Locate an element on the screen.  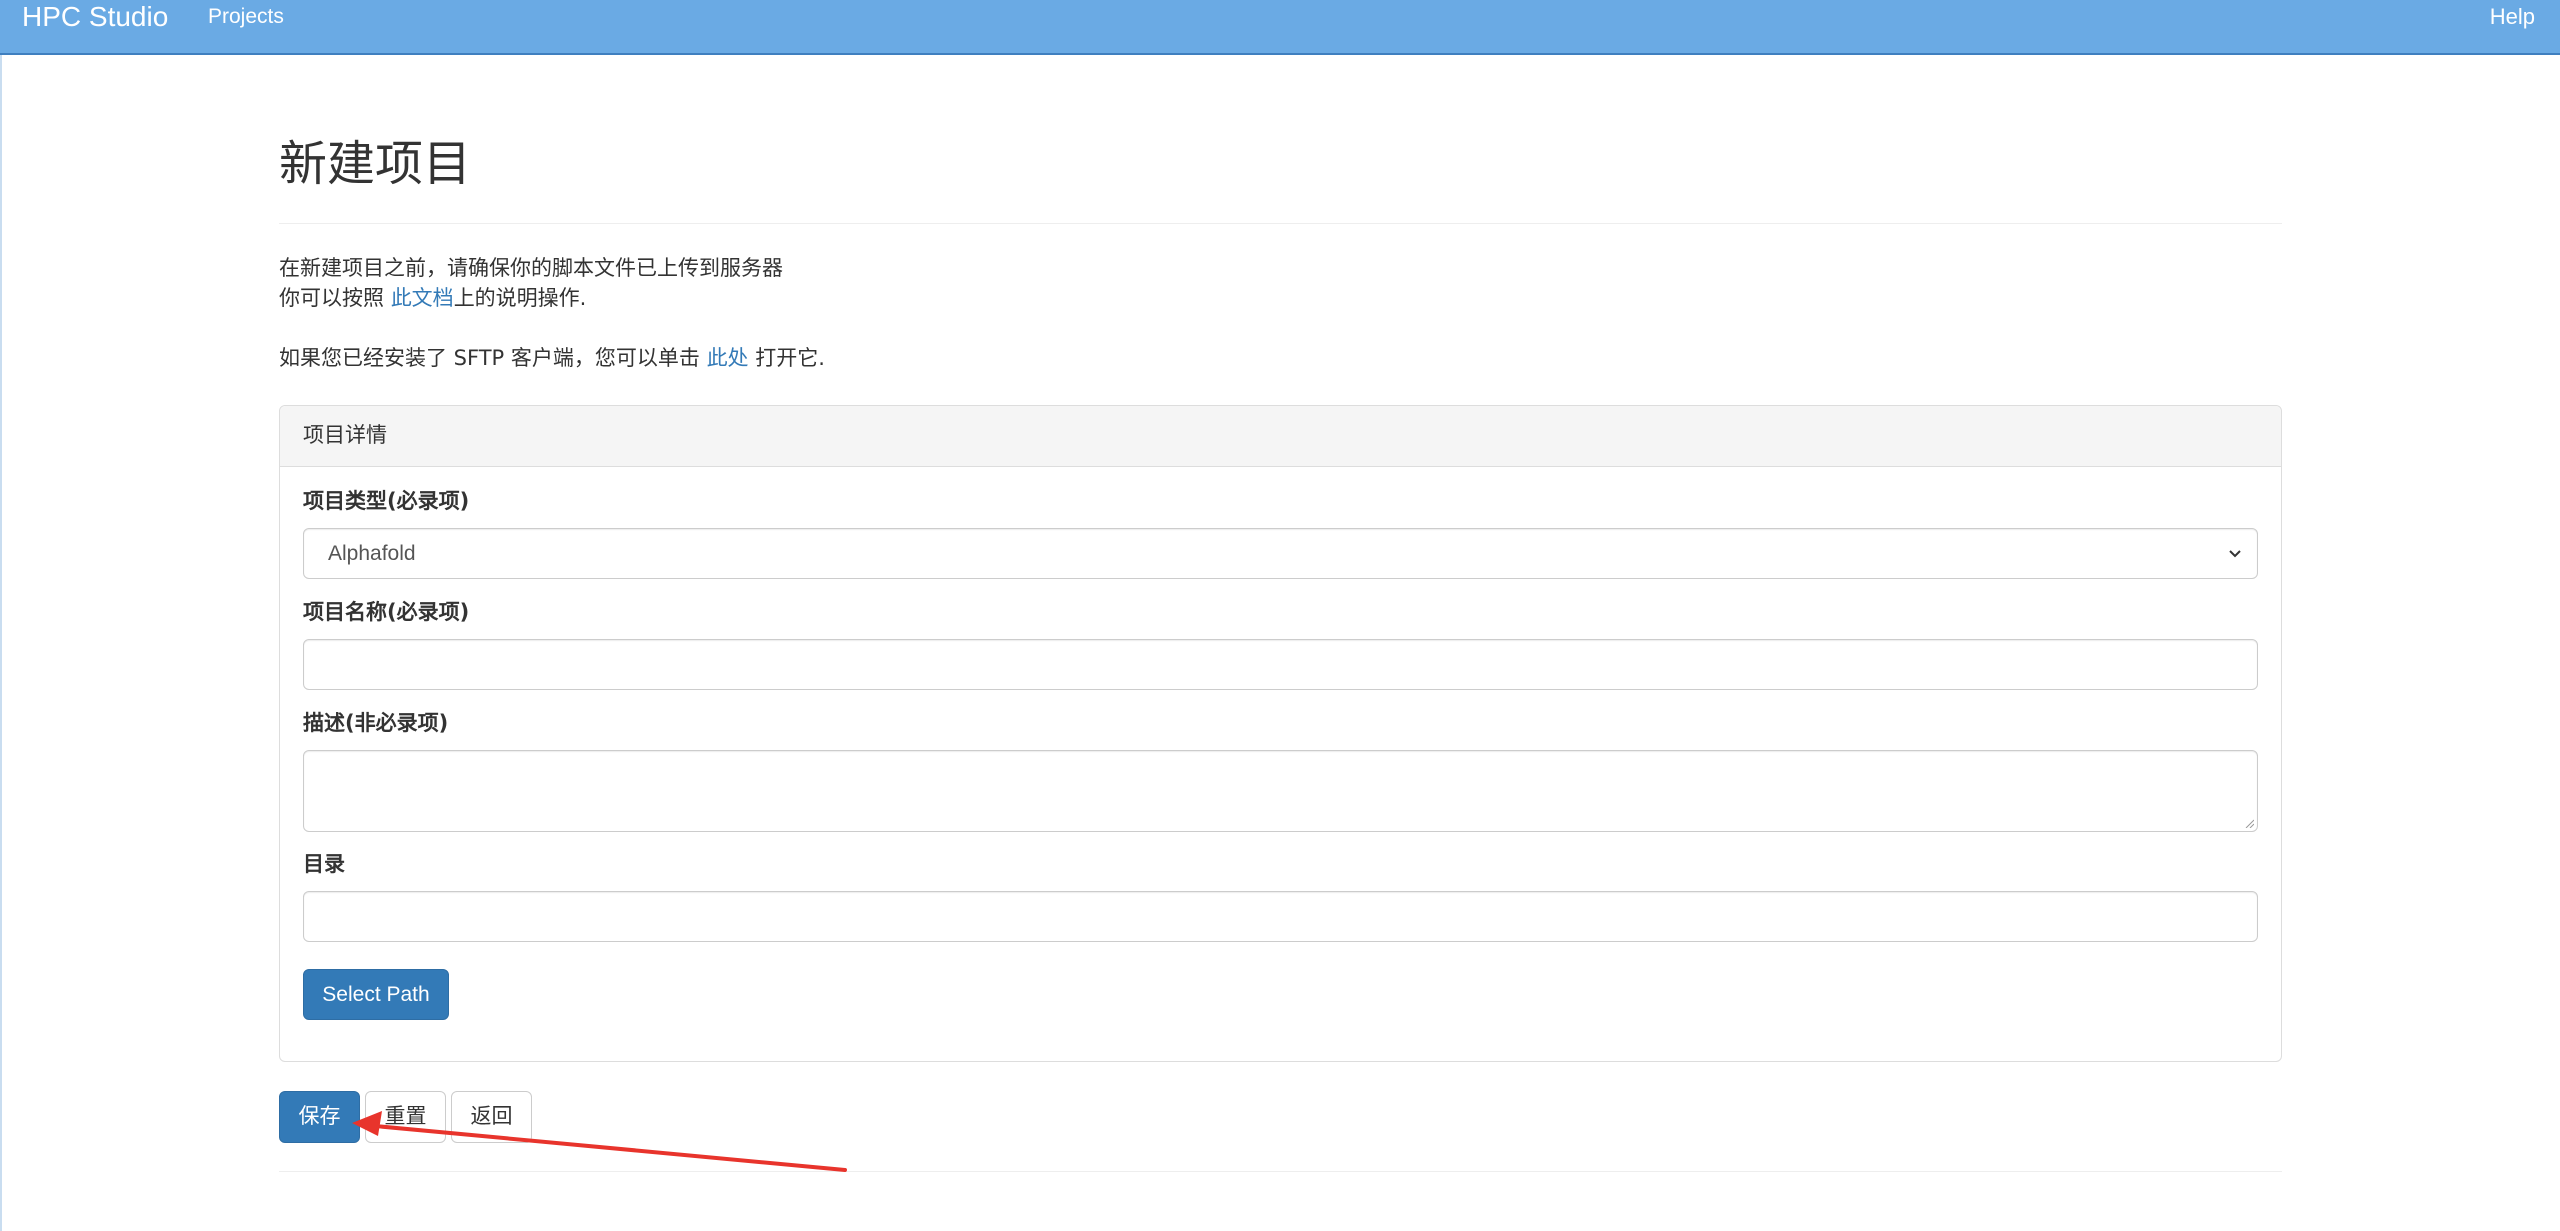
description-label: 描述(非必录项) is located at coordinates (376, 723).